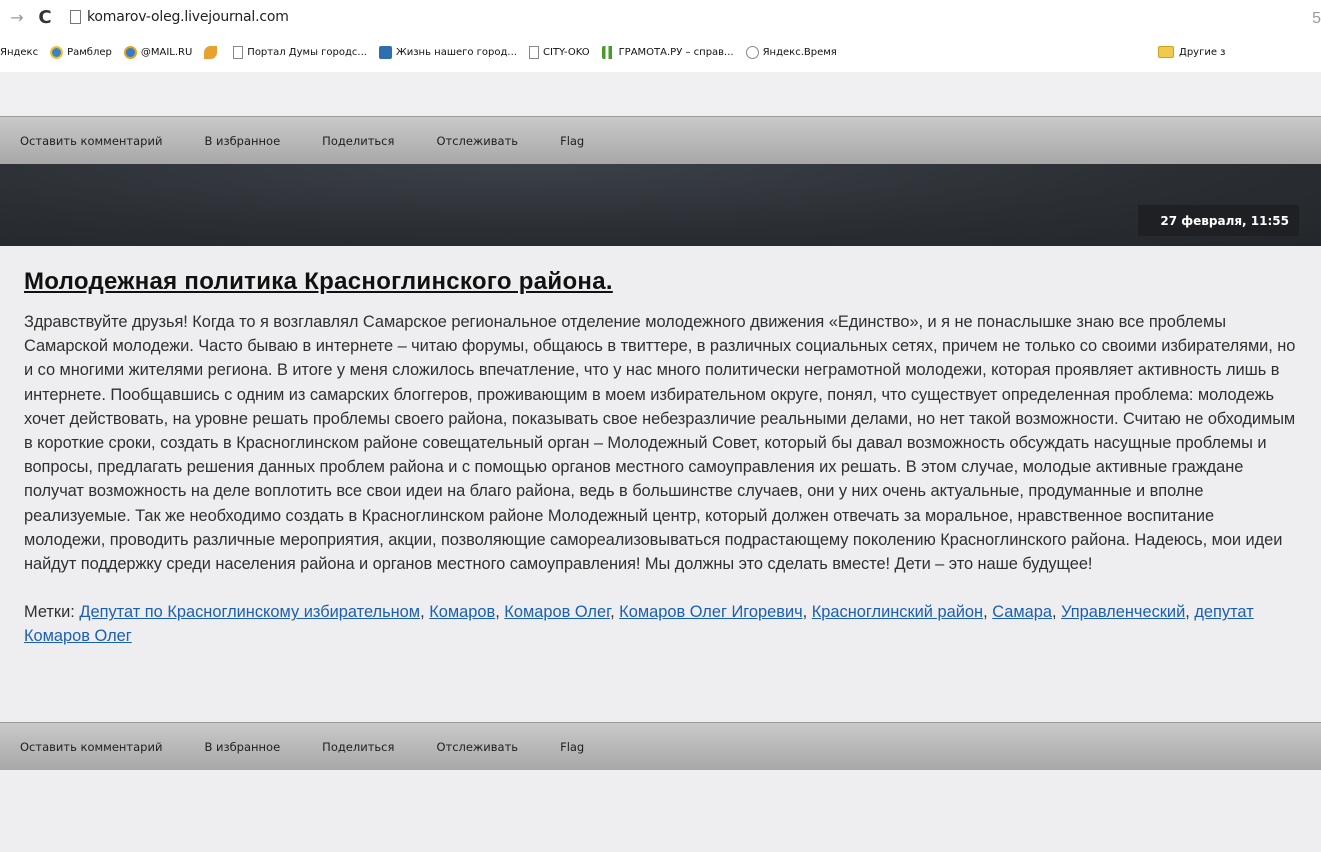 Image resolution: width=1321 pixels, height=852 pixels. What do you see at coordinates (462, 612) in the screenshot?
I see `tag-link: Комаров` at bounding box center [462, 612].